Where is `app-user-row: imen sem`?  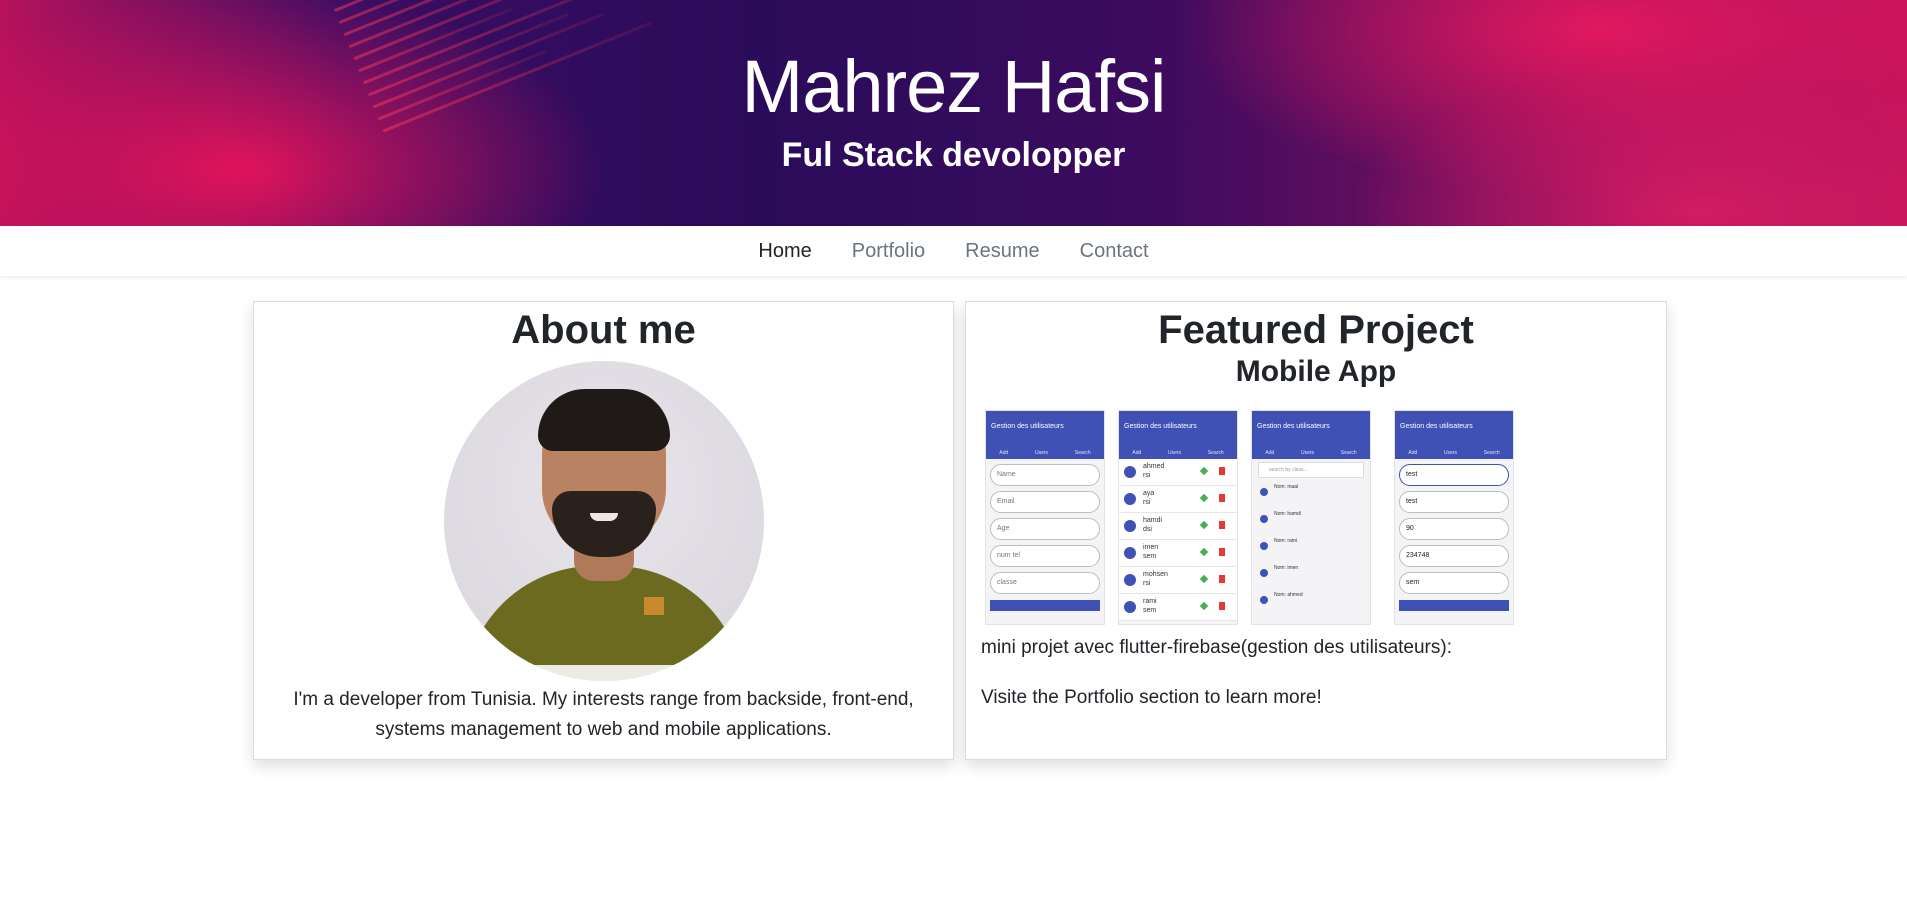
app-user-row: imen sem is located at coordinates (1178, 553).